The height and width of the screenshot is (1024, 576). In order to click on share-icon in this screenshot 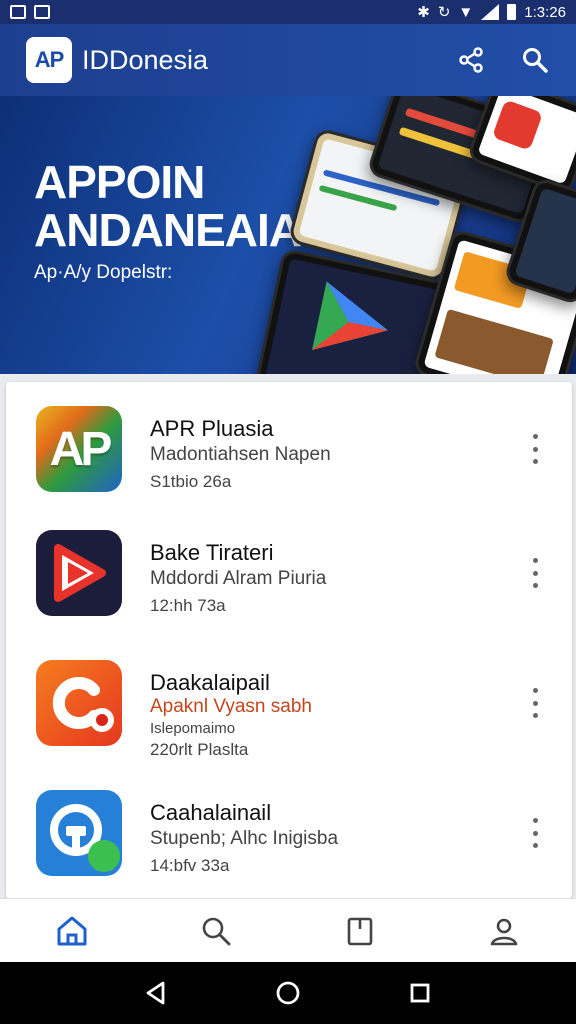, I will do `click(471, 60)`.